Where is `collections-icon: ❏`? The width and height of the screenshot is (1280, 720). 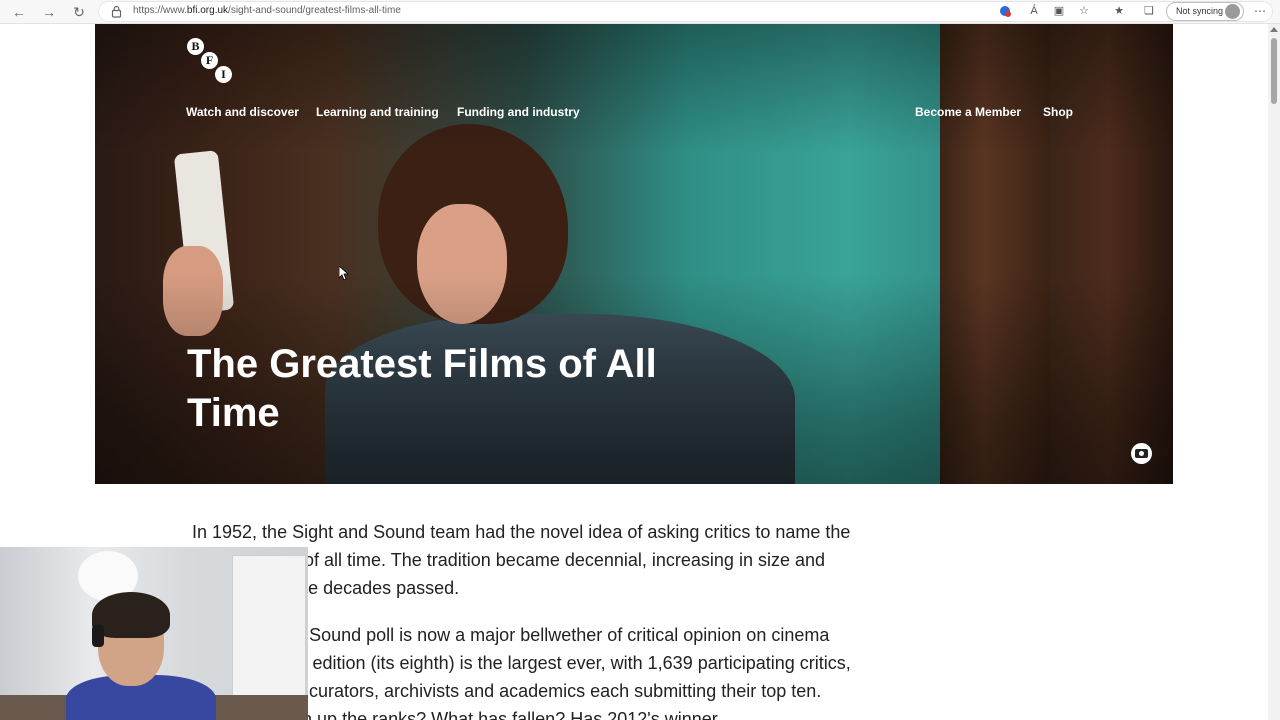 collections-icon: ❏ is located at coordinates (1149, 11).